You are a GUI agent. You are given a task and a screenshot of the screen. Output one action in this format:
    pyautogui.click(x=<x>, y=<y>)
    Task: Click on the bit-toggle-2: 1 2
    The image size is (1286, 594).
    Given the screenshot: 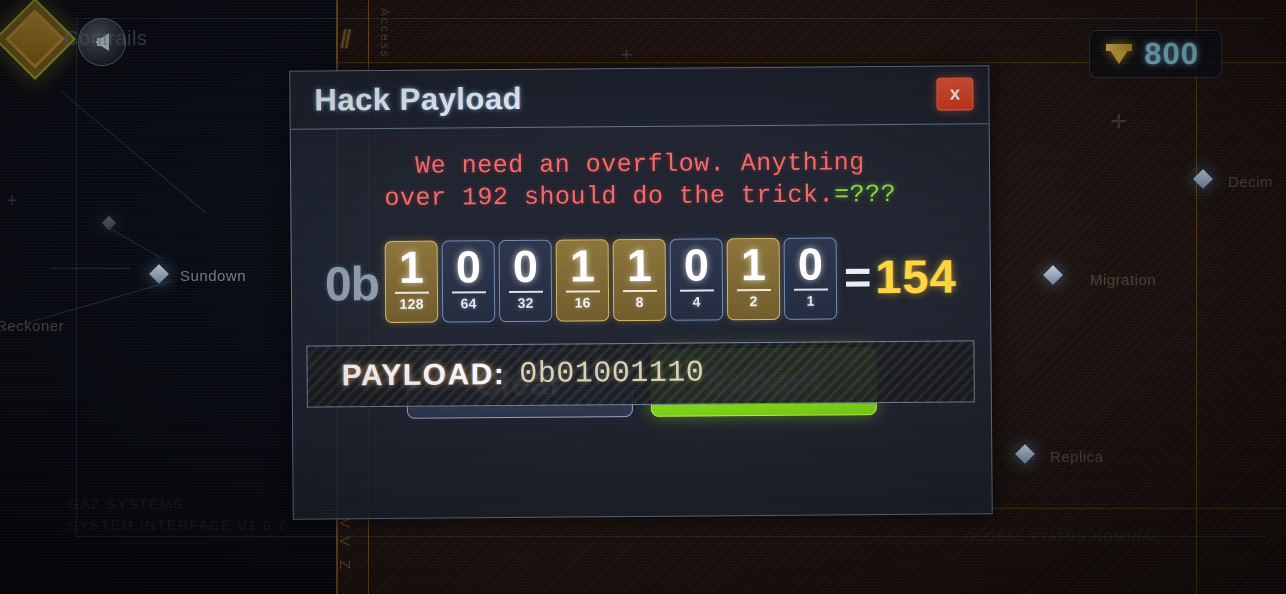 What is the action you would take?
    pyautogui.click(x=753, y=279)
    